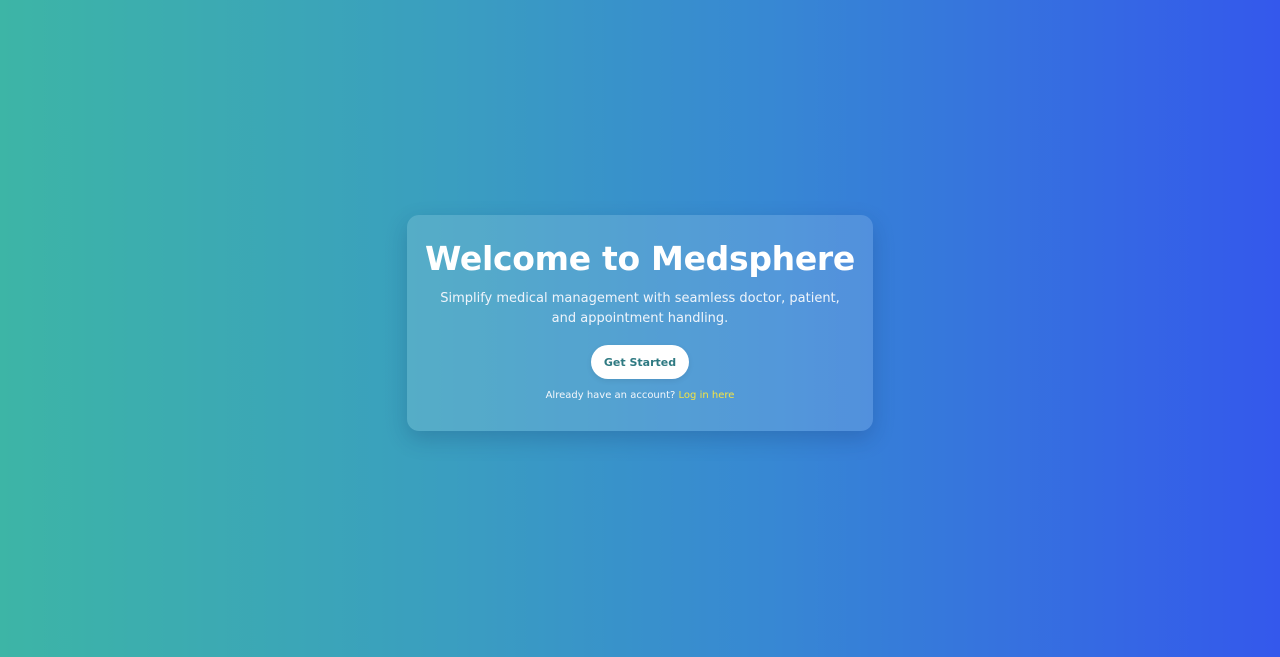 The width and height of the screenshot is (1280, 657). Describe the element at coordinates (640, 318) in the screenshot. I see `hero-subtitle-line-2: and appointment handling.` at that location.